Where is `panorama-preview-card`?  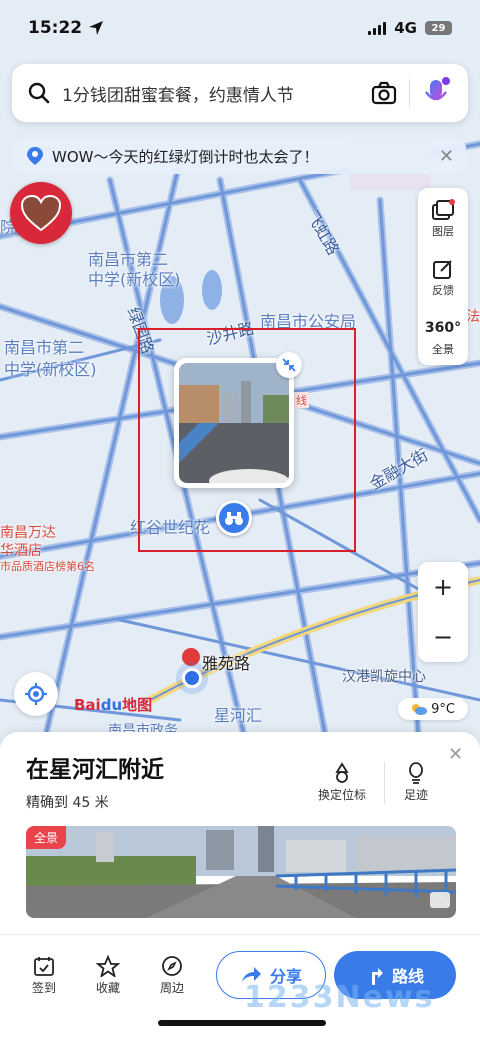 panorama-preview-card is located at coordinates (234, 423).